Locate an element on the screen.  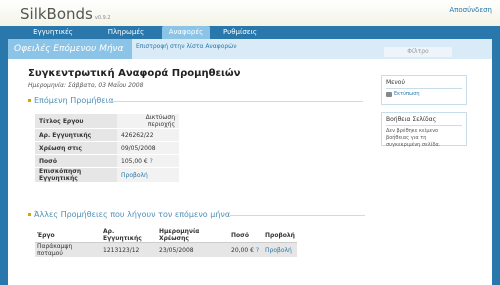
project-cell: Παράκαμψη ποταμού is located at coordinates (68, 249).